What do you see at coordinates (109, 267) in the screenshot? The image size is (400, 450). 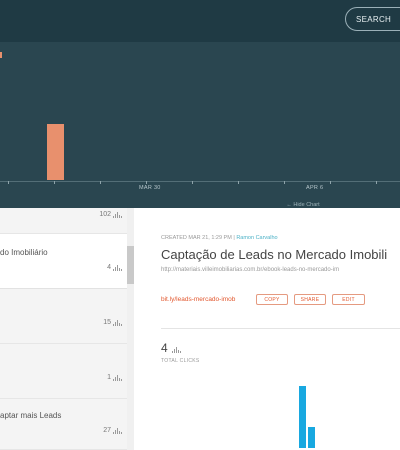 I see `list-item-count: 4` at bounding box center [109, 267].